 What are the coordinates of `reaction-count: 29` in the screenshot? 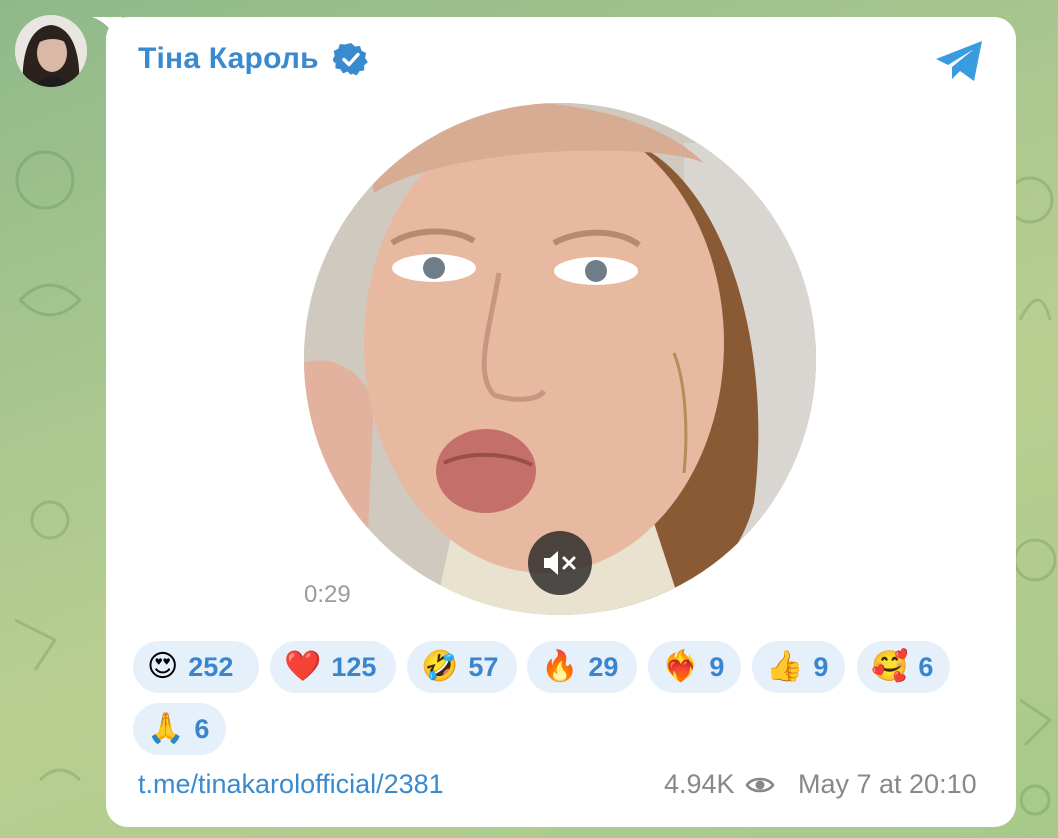 It's located at (603, 666).